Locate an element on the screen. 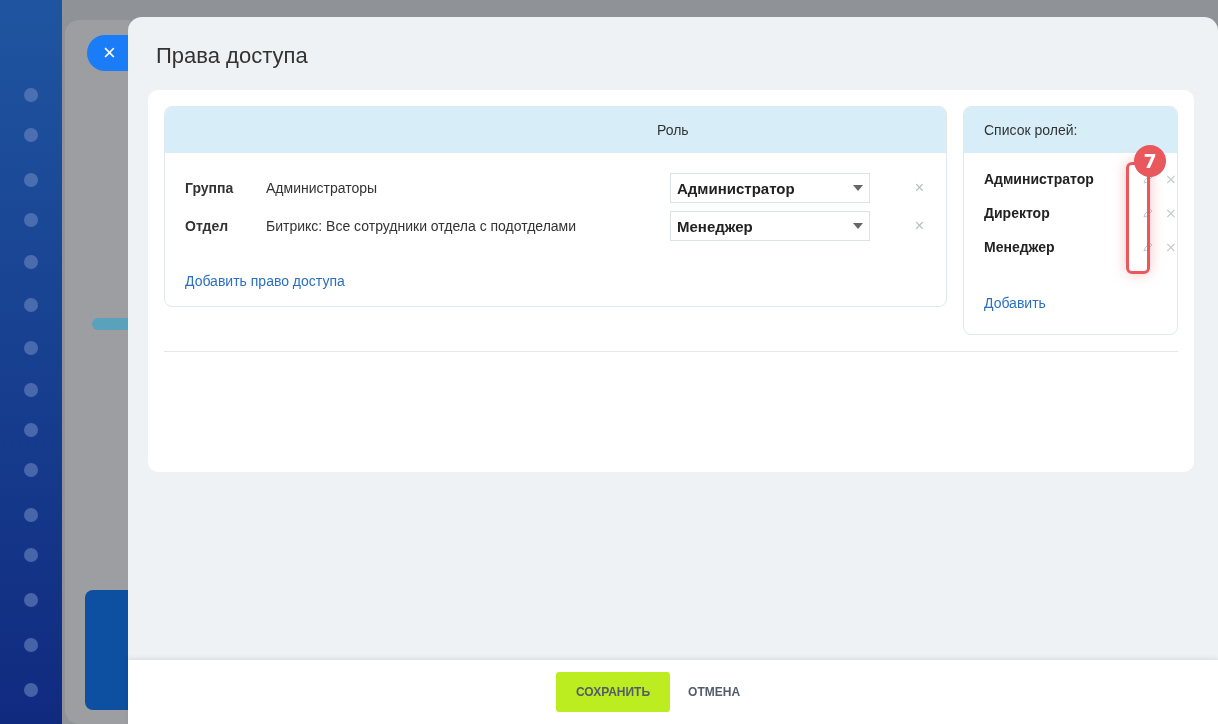 The width and height of the screenshot is (1218, 724). subject-type: Отдел is located at coordinates (207, 226).